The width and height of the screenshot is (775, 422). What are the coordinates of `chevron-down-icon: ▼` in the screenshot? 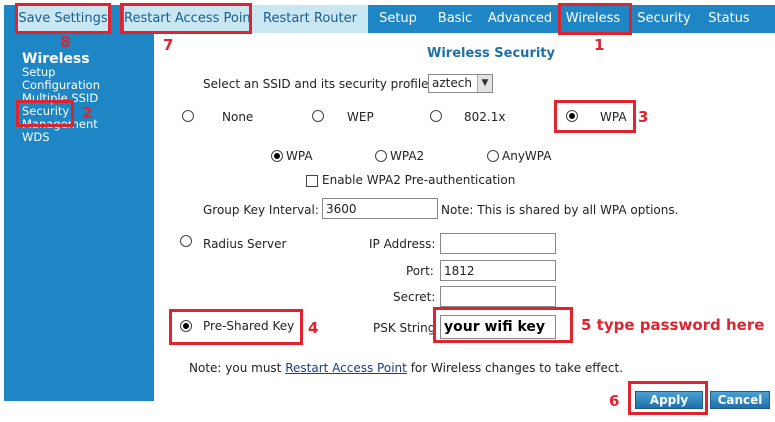 It's located at (484, 83).